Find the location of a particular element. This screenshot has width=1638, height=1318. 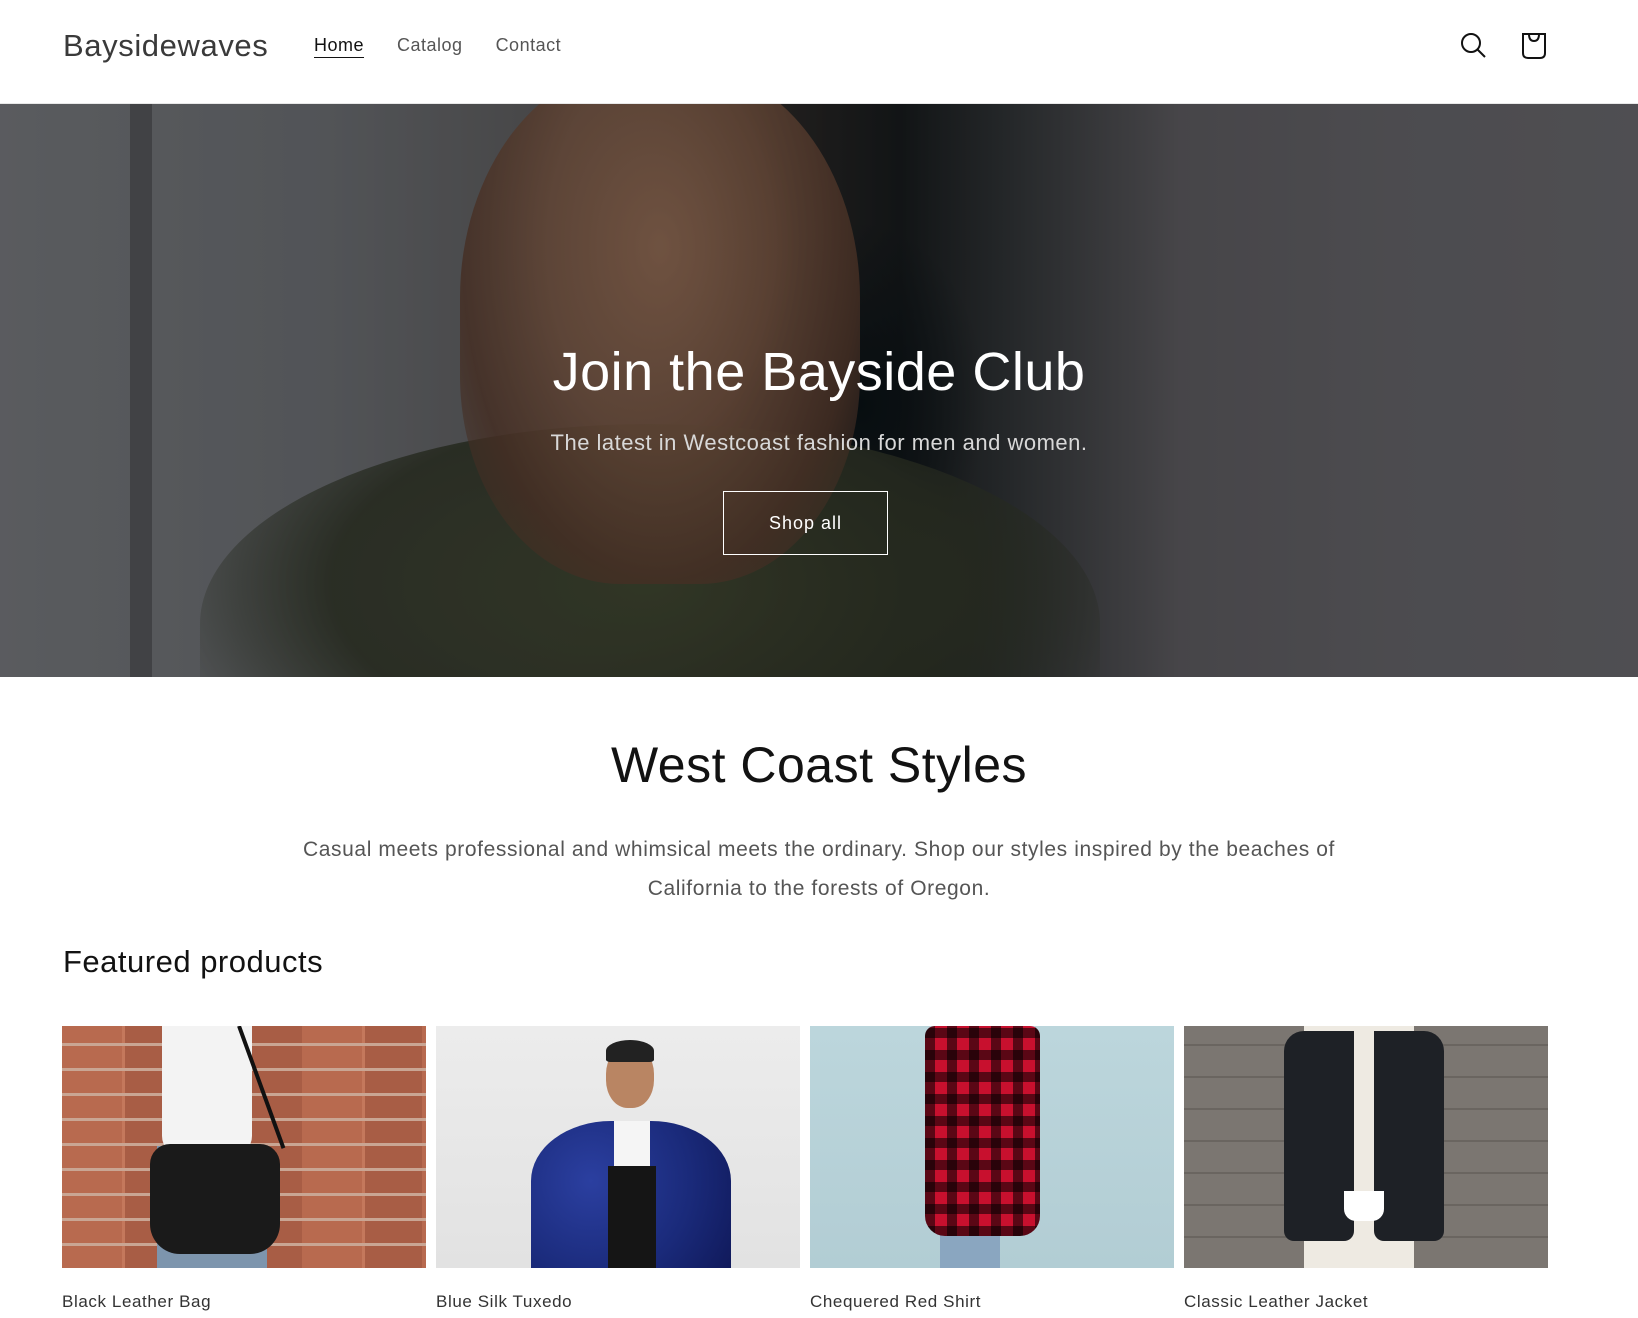

shop-all-button: Shop all is located at coordinates (805, 523).